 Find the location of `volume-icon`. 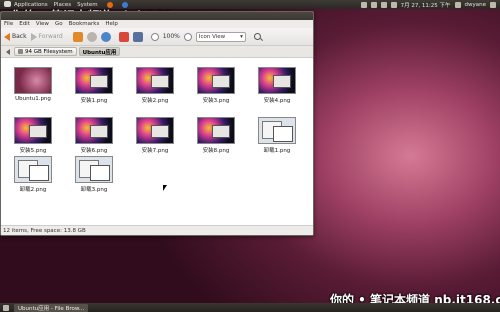

volume-icon is located at coordinates (383, 4).